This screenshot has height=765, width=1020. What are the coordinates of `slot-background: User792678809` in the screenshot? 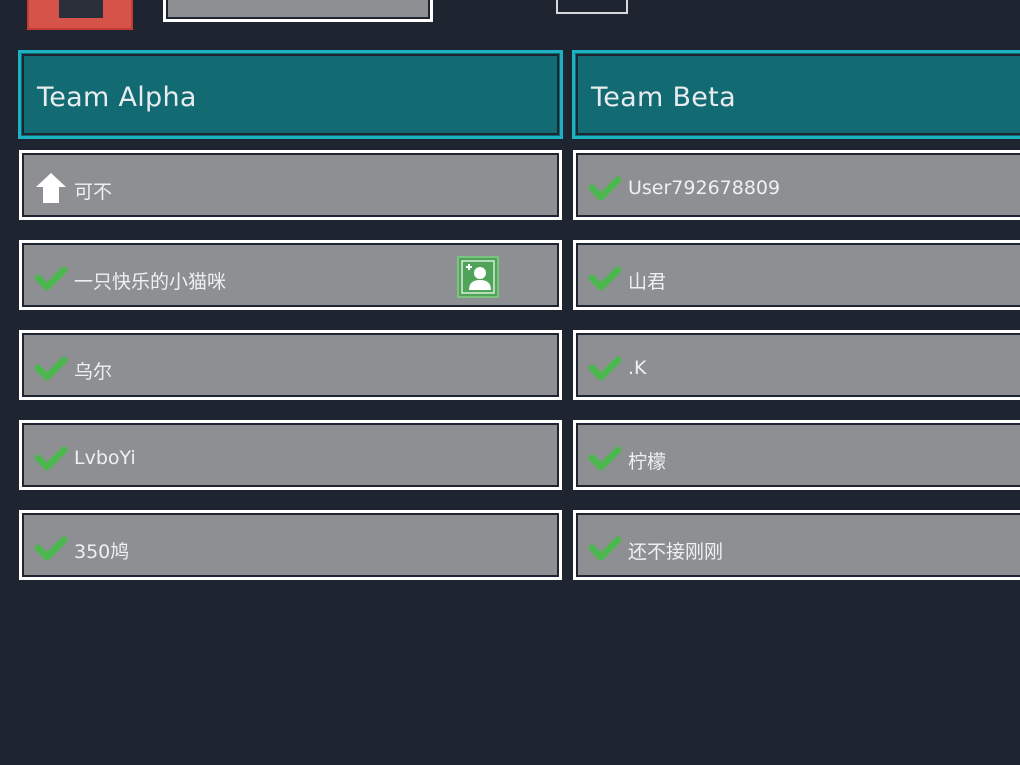 It's located at (799, 185).